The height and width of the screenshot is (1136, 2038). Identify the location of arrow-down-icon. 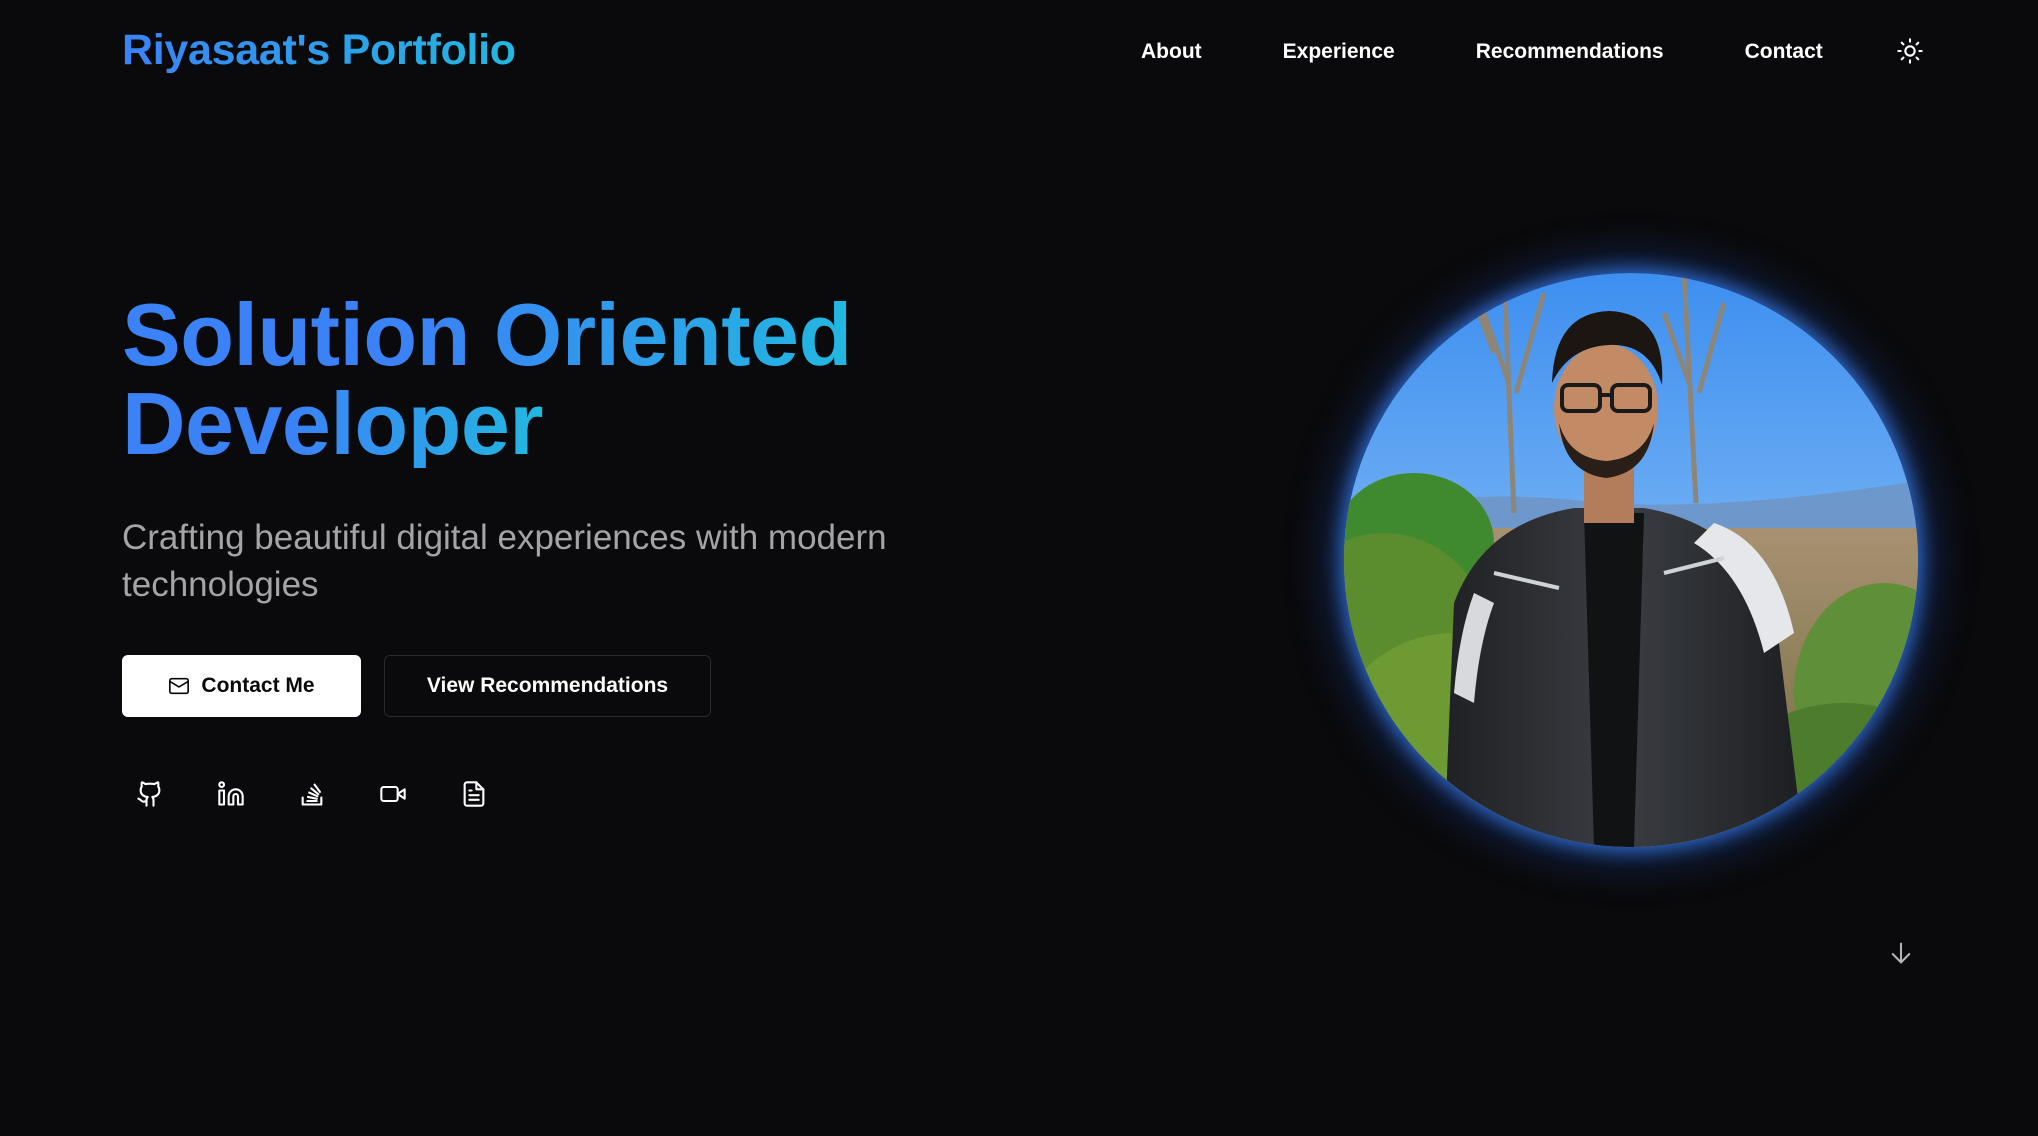
(1901, 953).